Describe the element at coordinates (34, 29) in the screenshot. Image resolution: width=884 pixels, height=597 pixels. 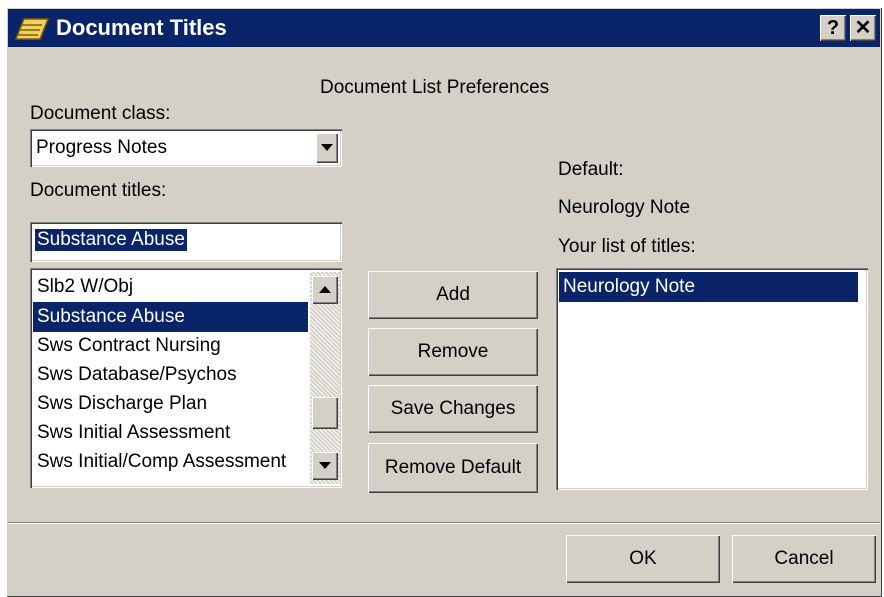
I see `notebook-icon` at that location.